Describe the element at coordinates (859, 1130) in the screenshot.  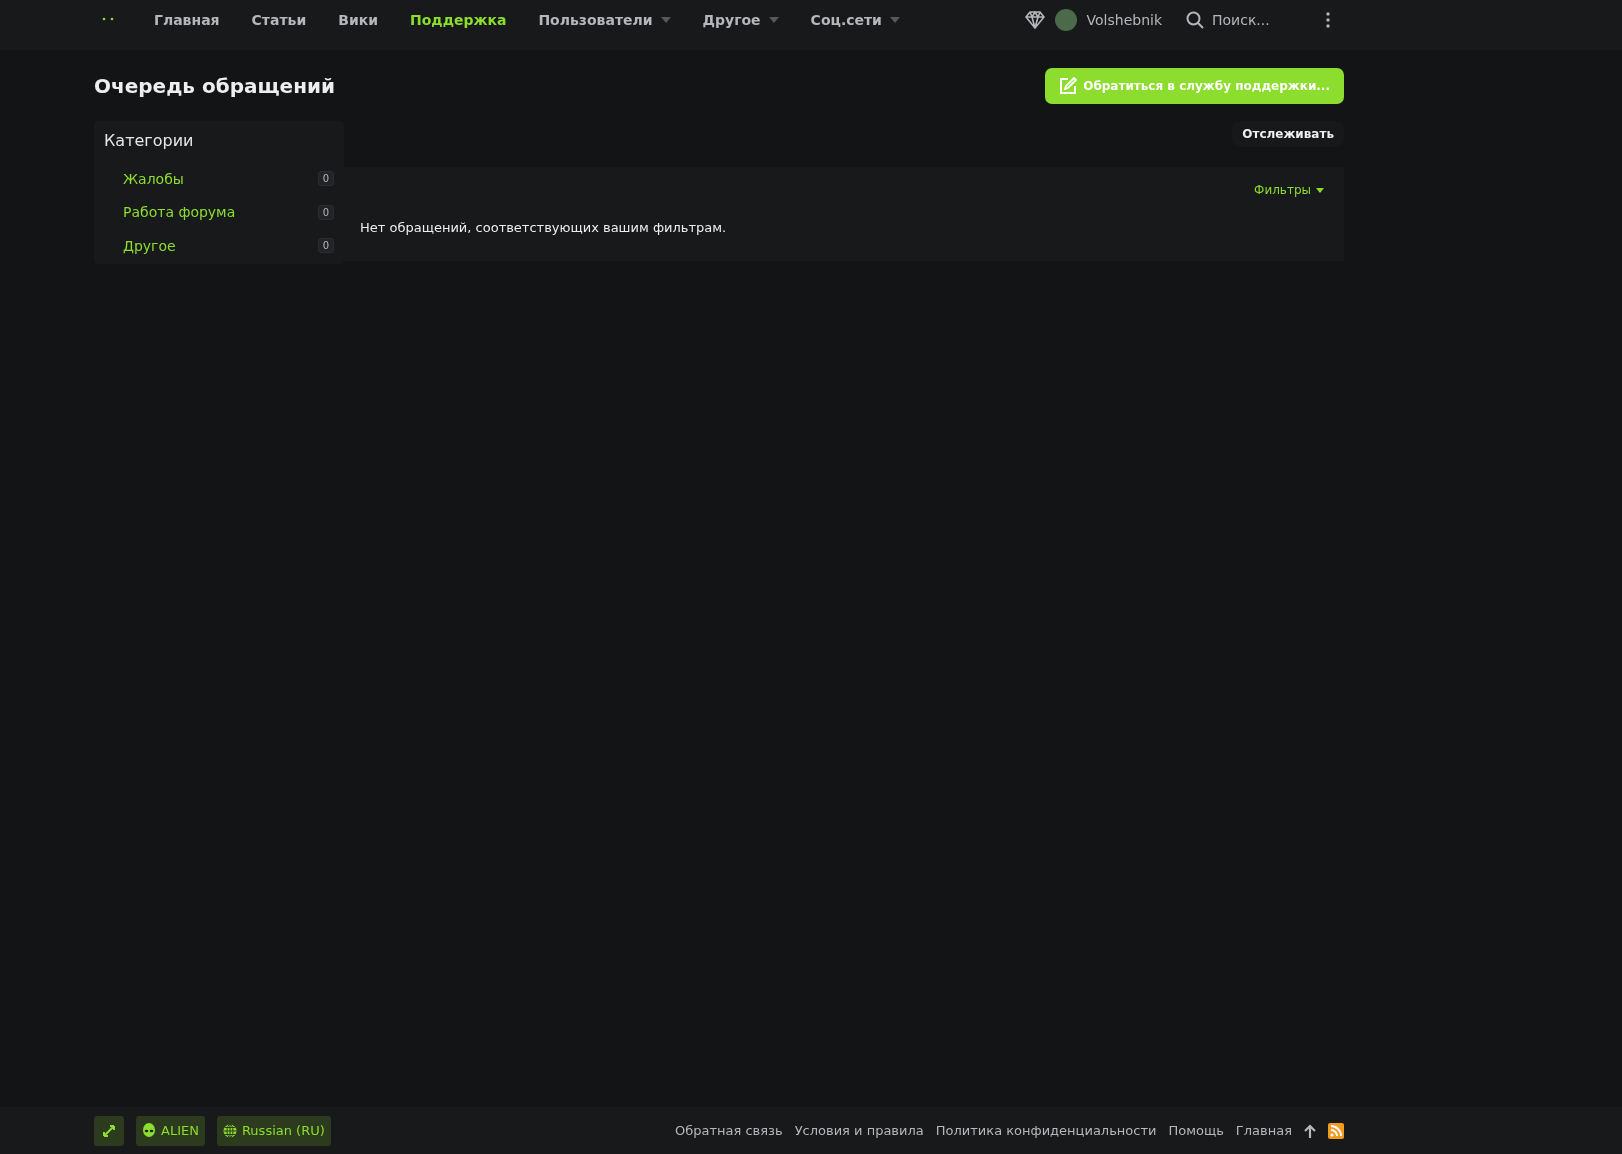
I see `footer-link: Условия и правила` at that location.